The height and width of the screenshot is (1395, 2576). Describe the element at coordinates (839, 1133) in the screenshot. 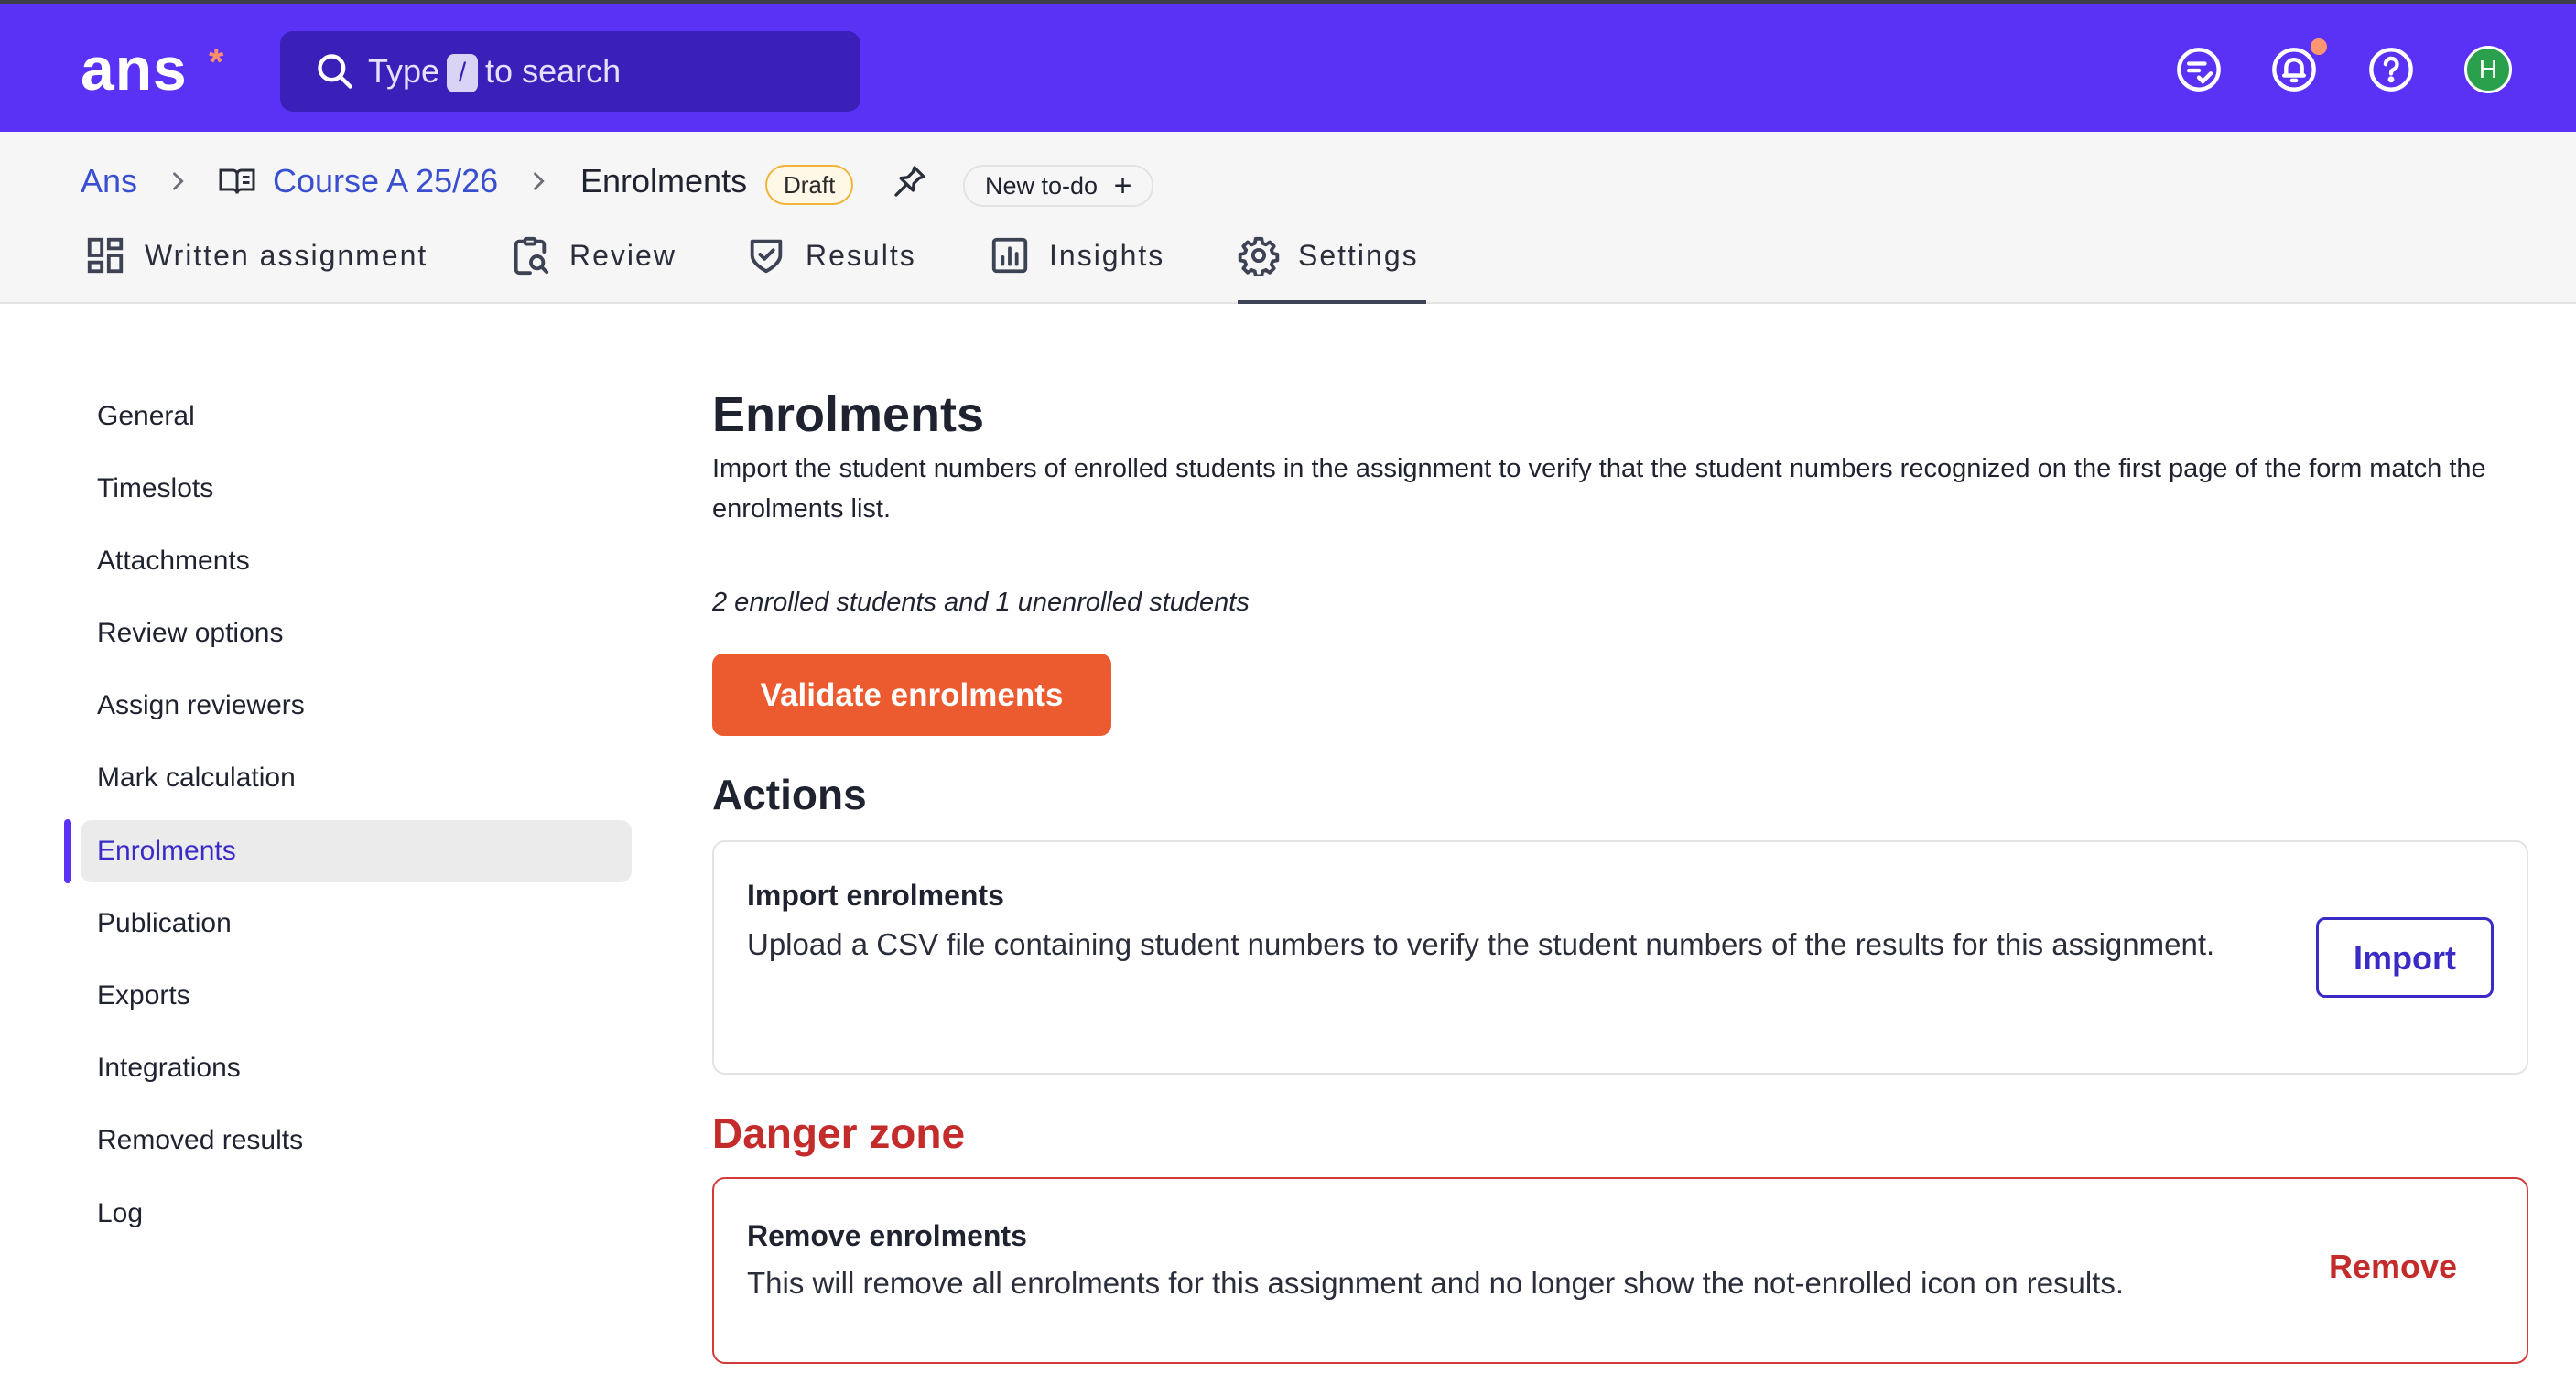

I see `danger-zone-heading: Danger zone` at that location.